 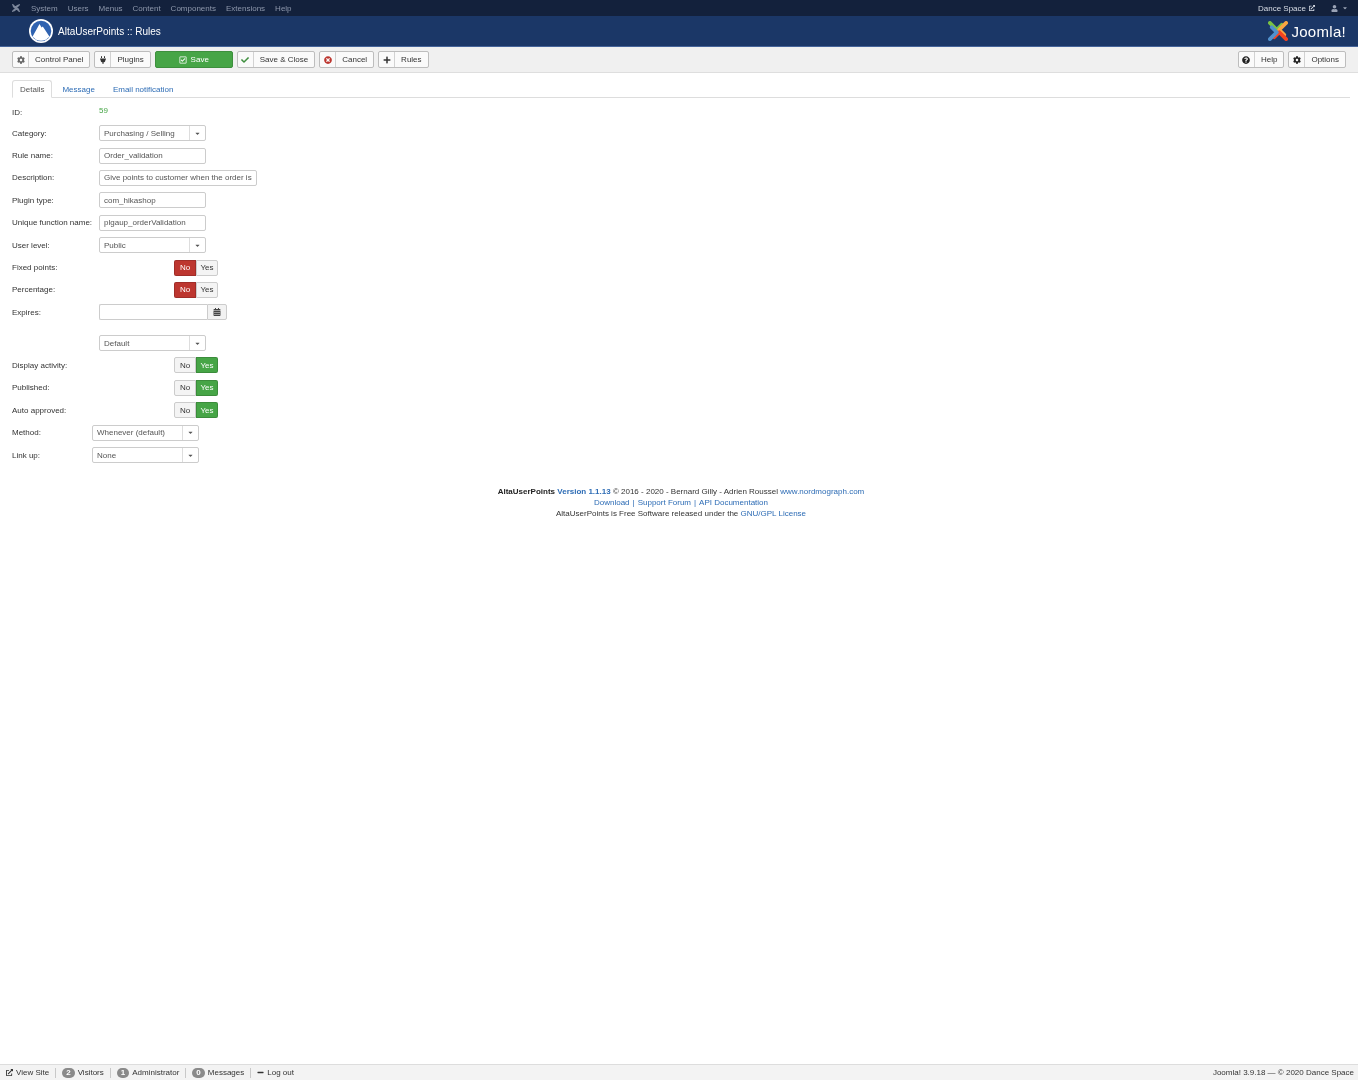 What do you see at coordinates (1246, 59) in the screenshot?
I see `help-icon` at bounding box center [1246, 59].